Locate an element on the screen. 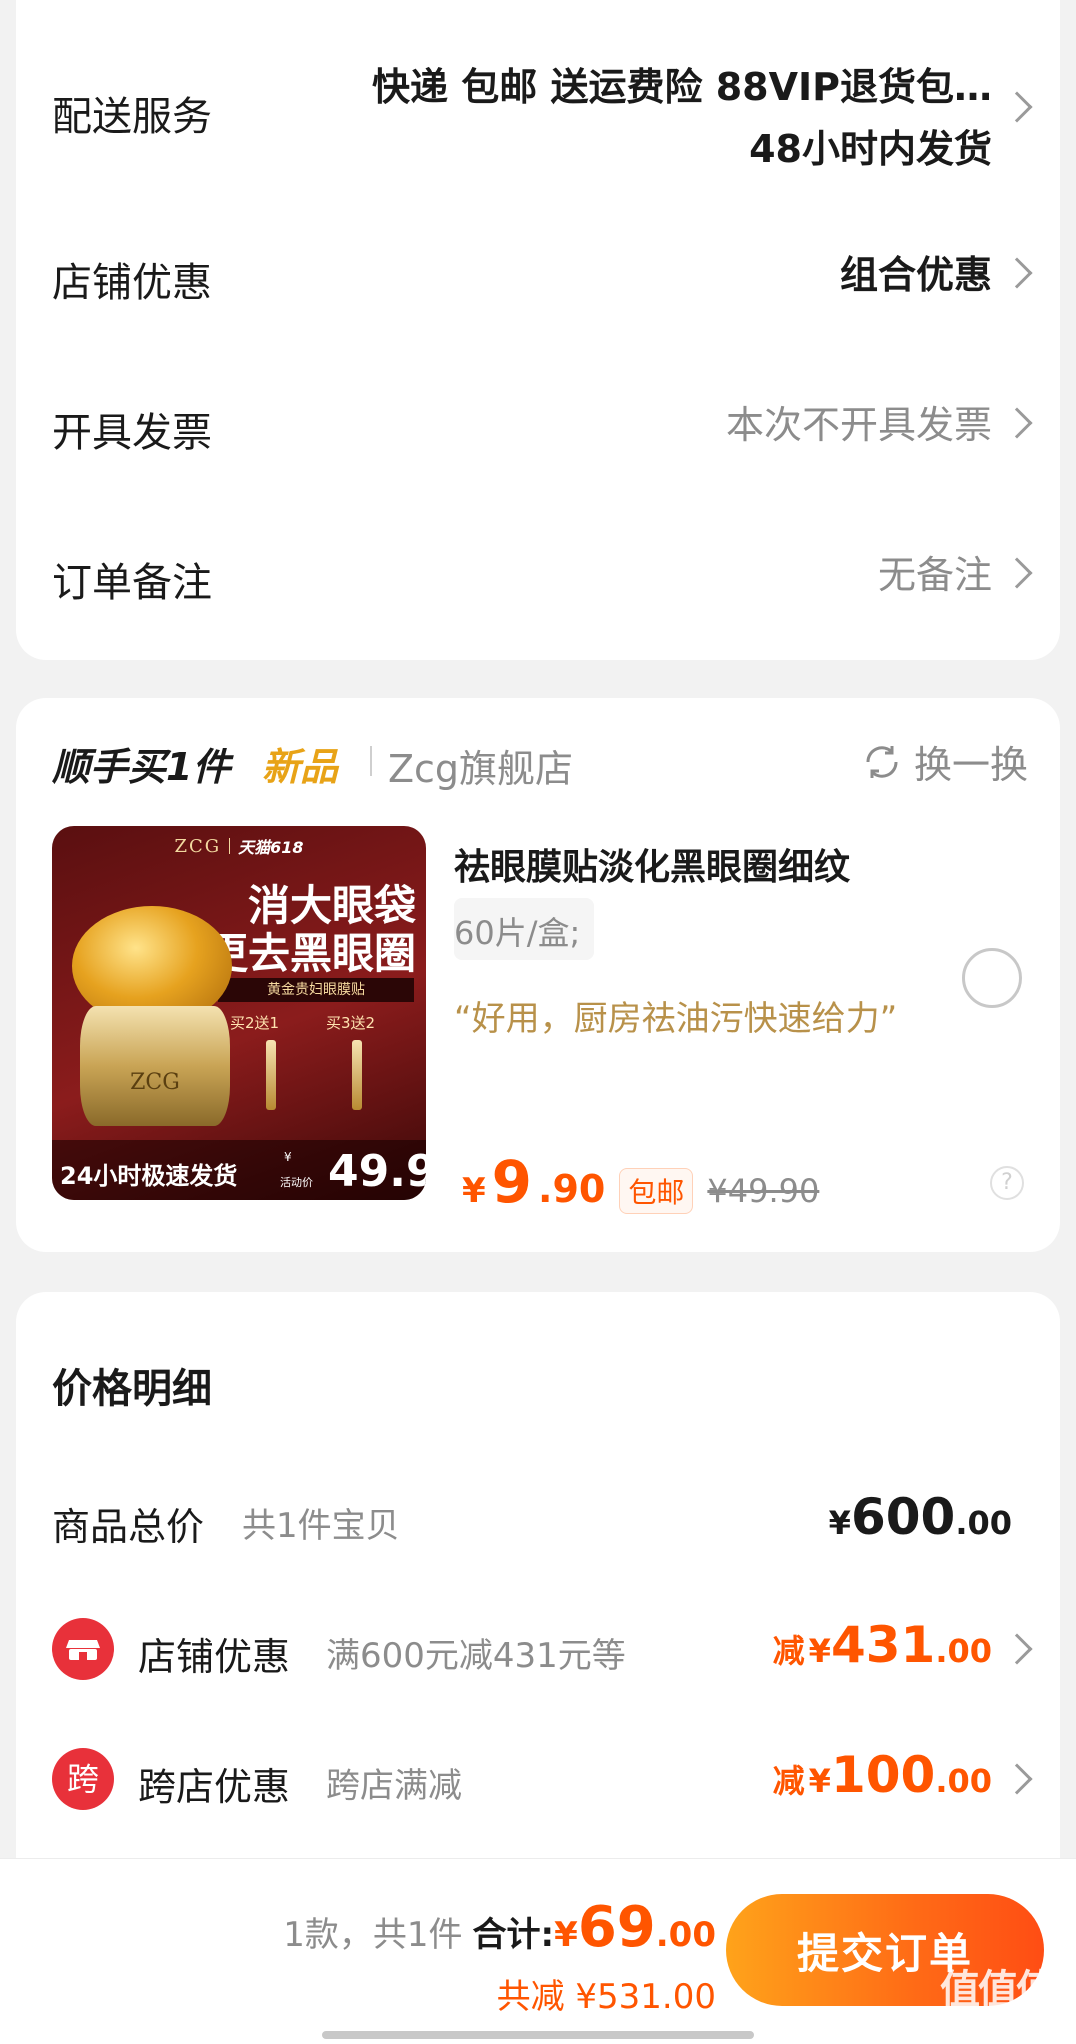  refresh-button: 换一换 is located at coordinates (944, 761).